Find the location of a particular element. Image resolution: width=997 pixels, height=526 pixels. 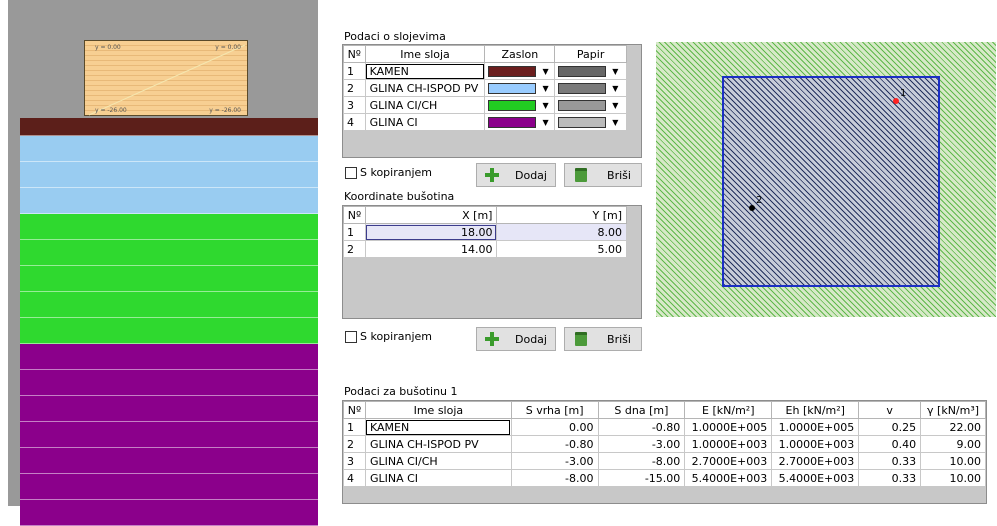

layers-copy-toggle: S kopiranjem is located at coordinates (388, 172).